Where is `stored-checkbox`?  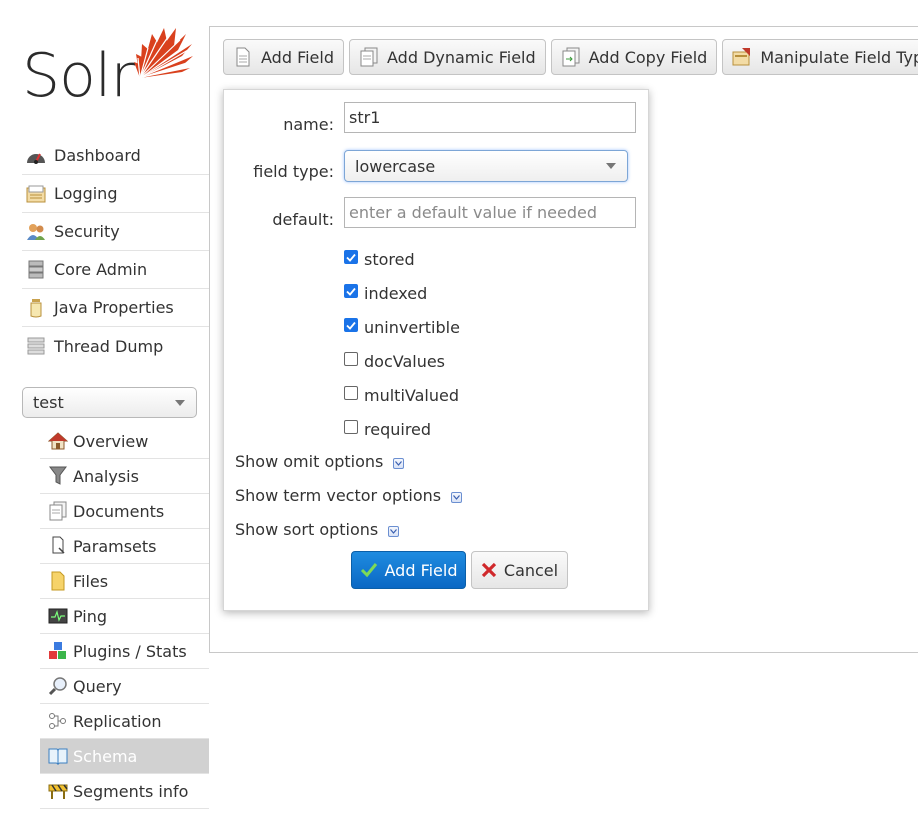 stored-checkbox is located at coordinates (351, 257).